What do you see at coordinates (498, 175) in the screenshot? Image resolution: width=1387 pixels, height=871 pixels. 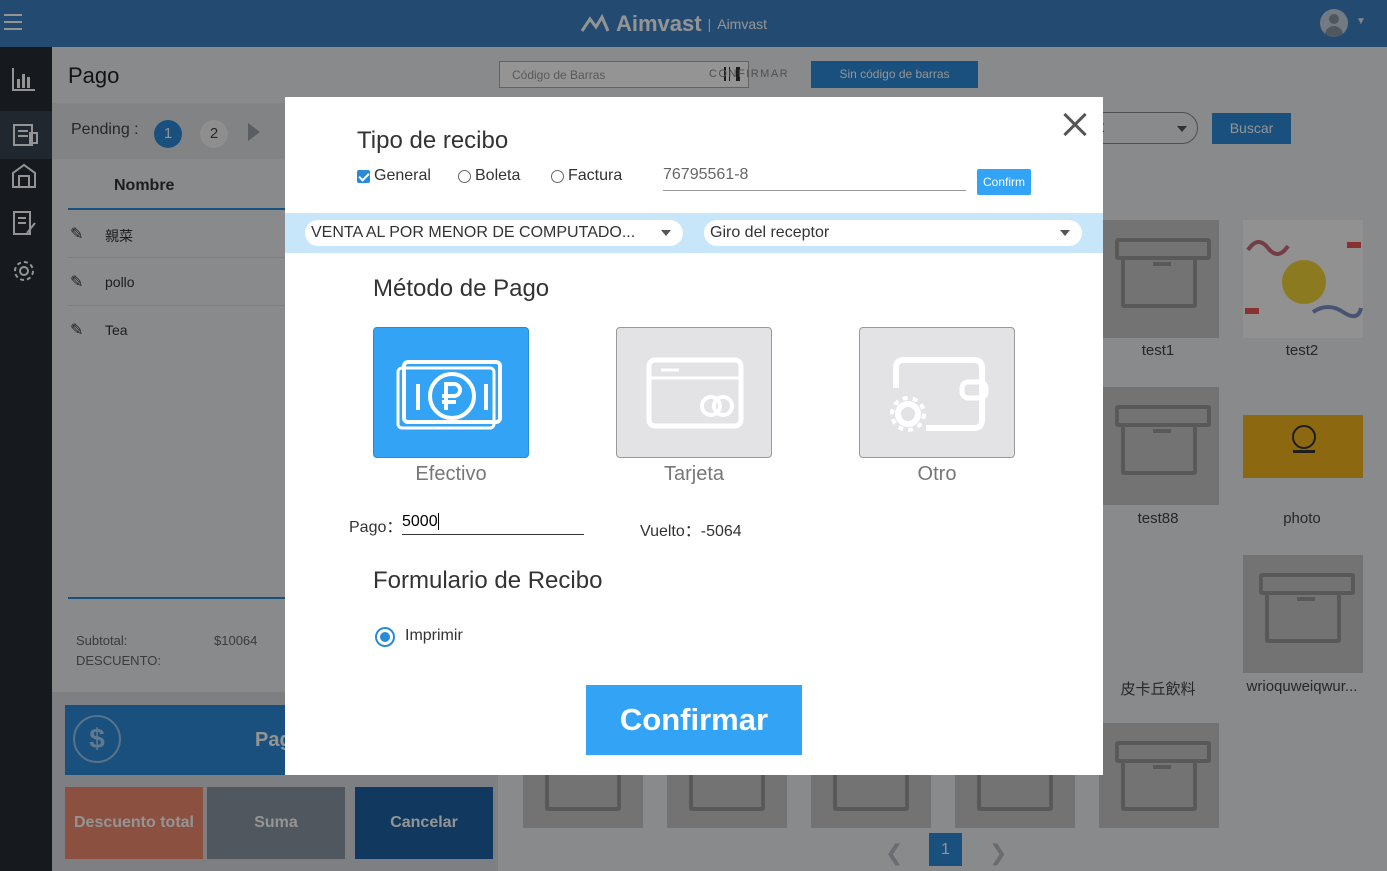 I see `receipt-option-label: Boleta` at bounding box center [498, 175].